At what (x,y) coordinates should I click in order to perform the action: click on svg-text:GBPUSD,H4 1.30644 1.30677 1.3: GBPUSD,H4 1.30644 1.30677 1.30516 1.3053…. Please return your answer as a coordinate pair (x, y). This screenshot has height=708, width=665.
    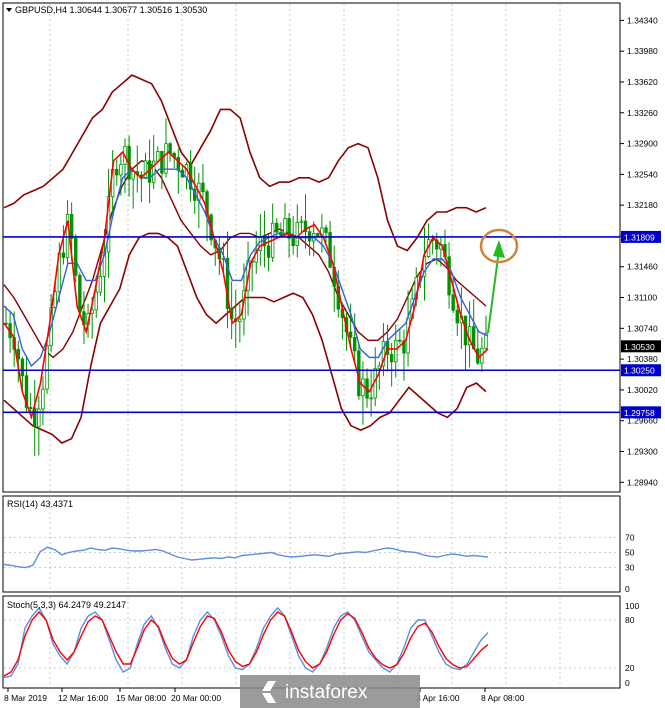
    Looking at the image, I should click on (111, 10).